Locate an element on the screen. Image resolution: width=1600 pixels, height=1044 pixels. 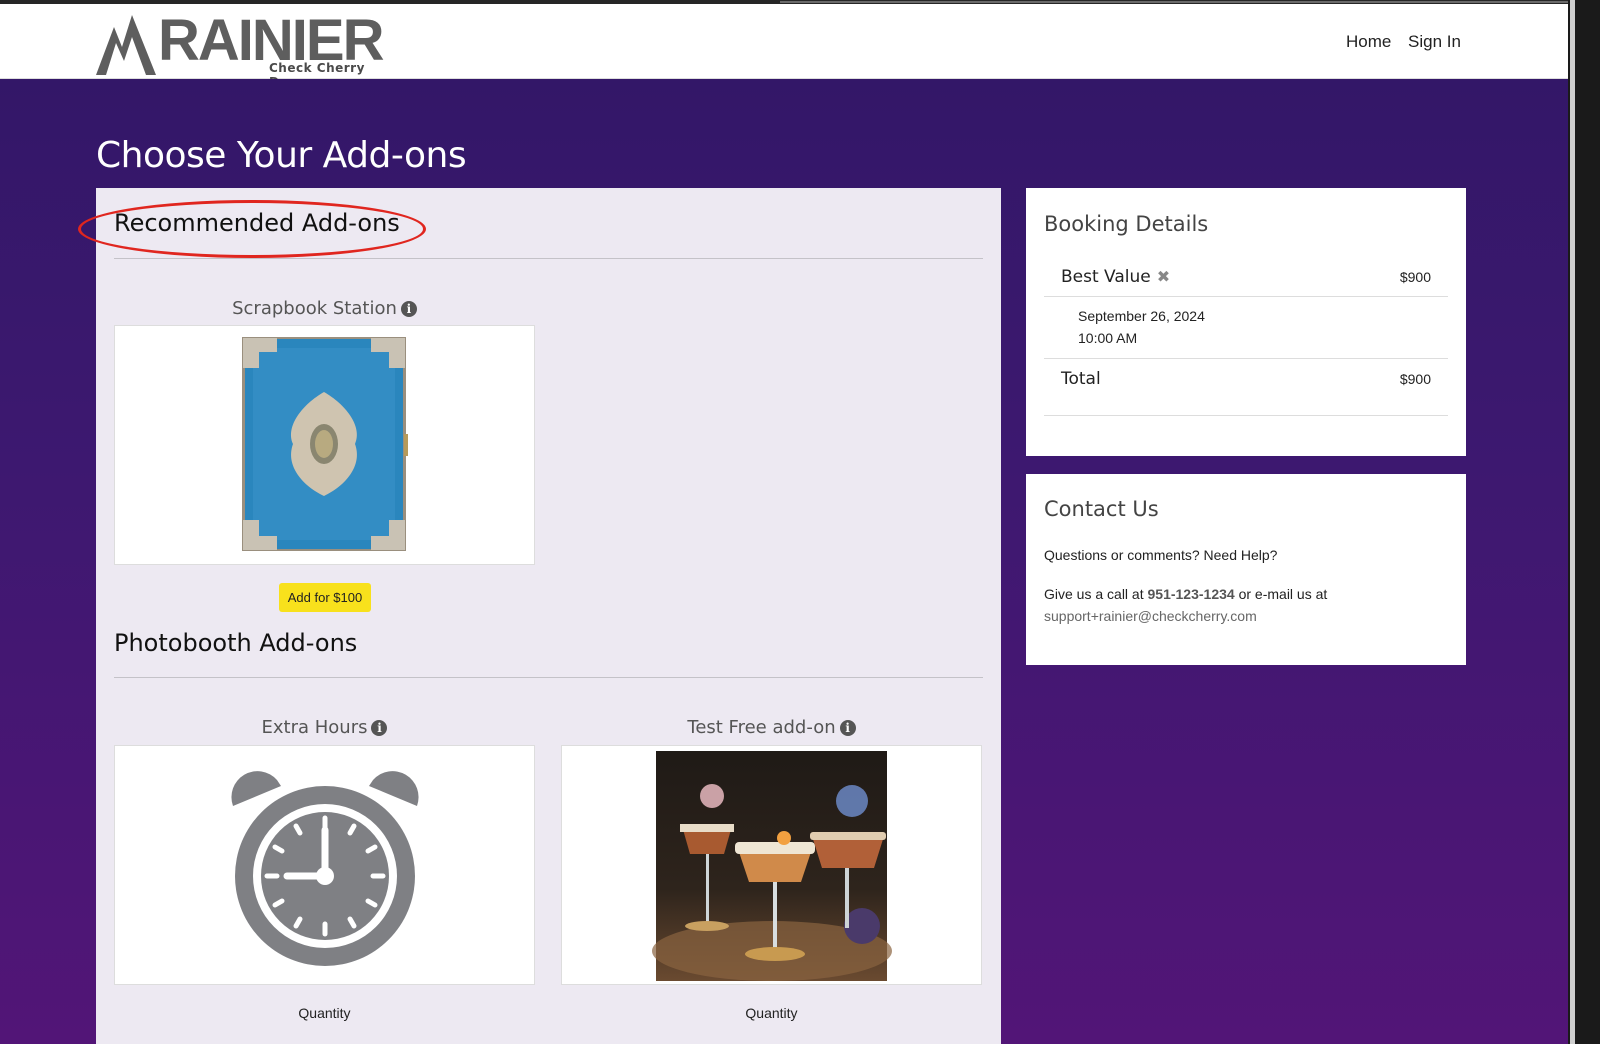
page-title: Choose Your Add-ons is located at coordinates (281, 155).